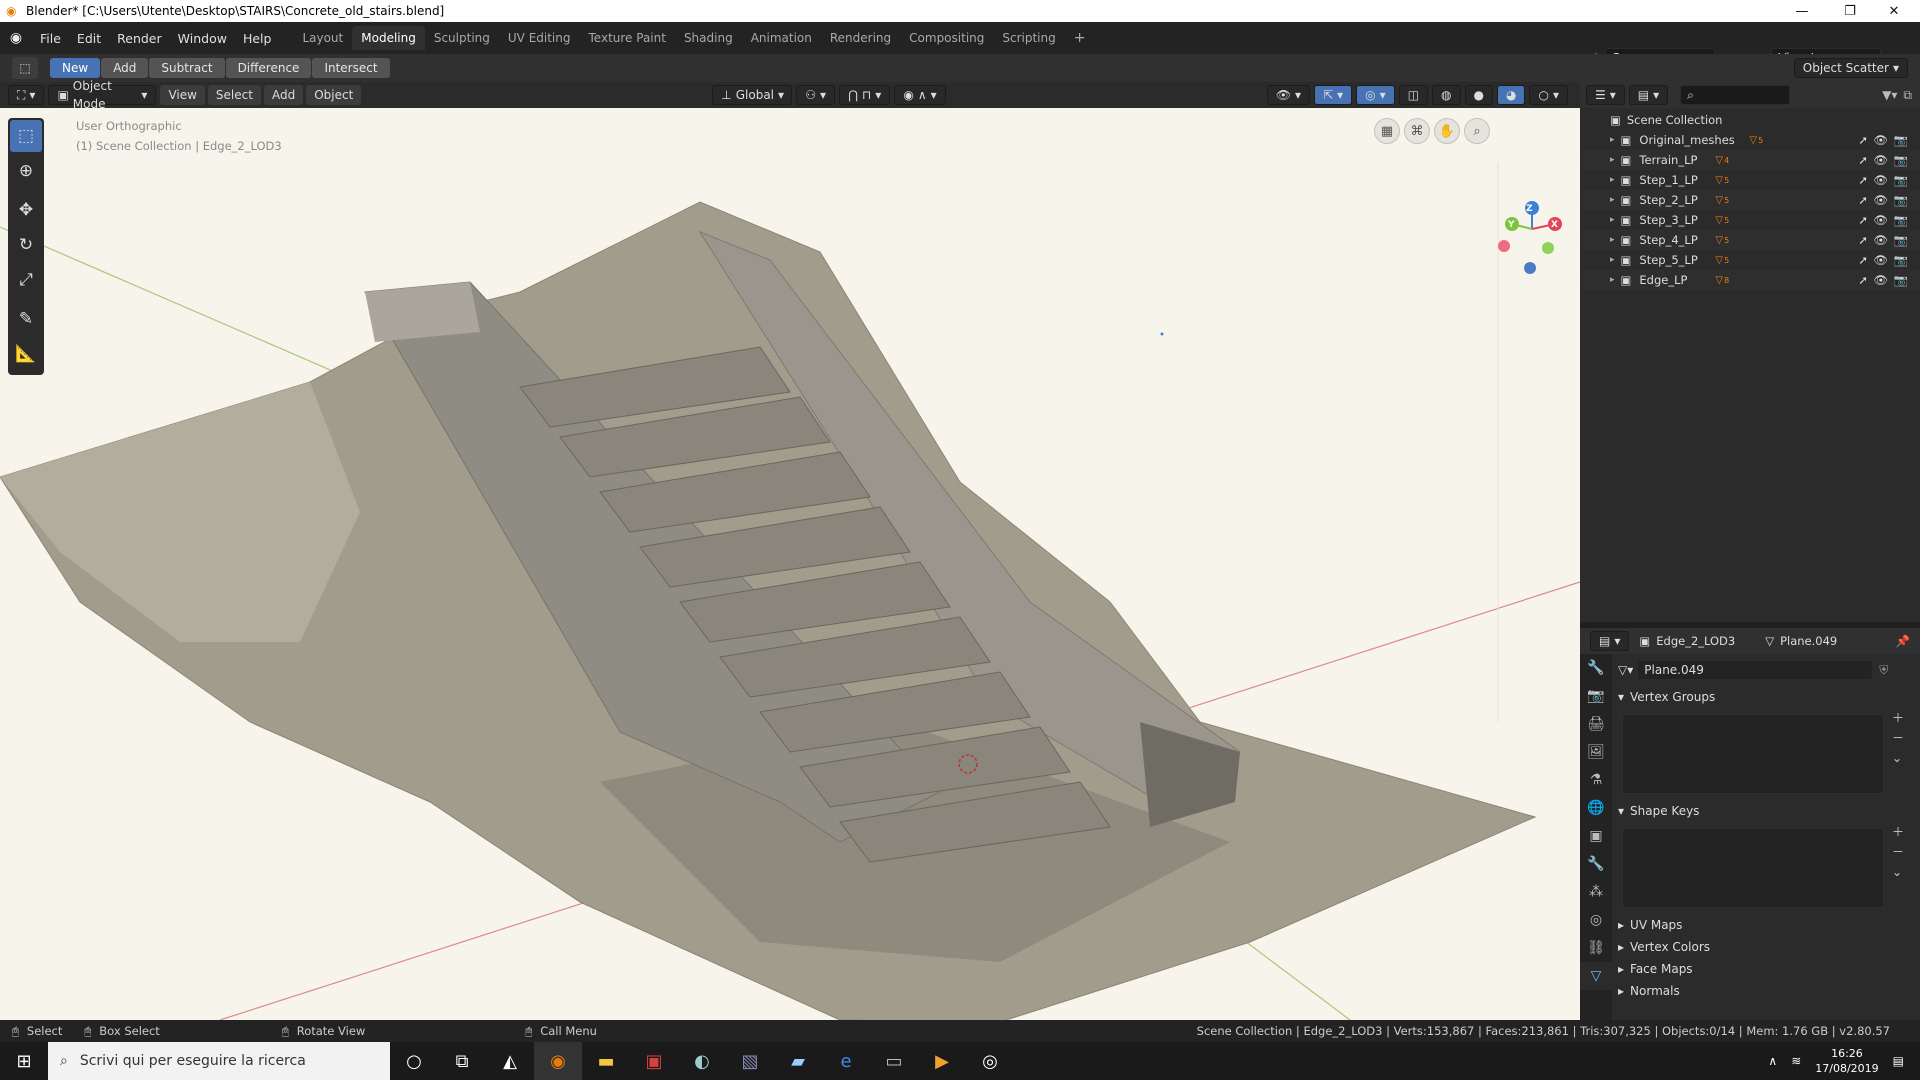 The image size is (1920, 1080). Describe the element at coordinates (1610, 641) in the screenshot. I see `properties-editor-type: ▤ ▾` at that location.